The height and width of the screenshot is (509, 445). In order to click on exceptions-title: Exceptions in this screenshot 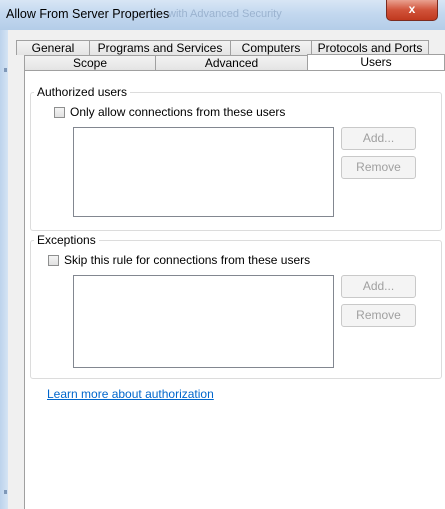, I will do `click(66, 240)`.